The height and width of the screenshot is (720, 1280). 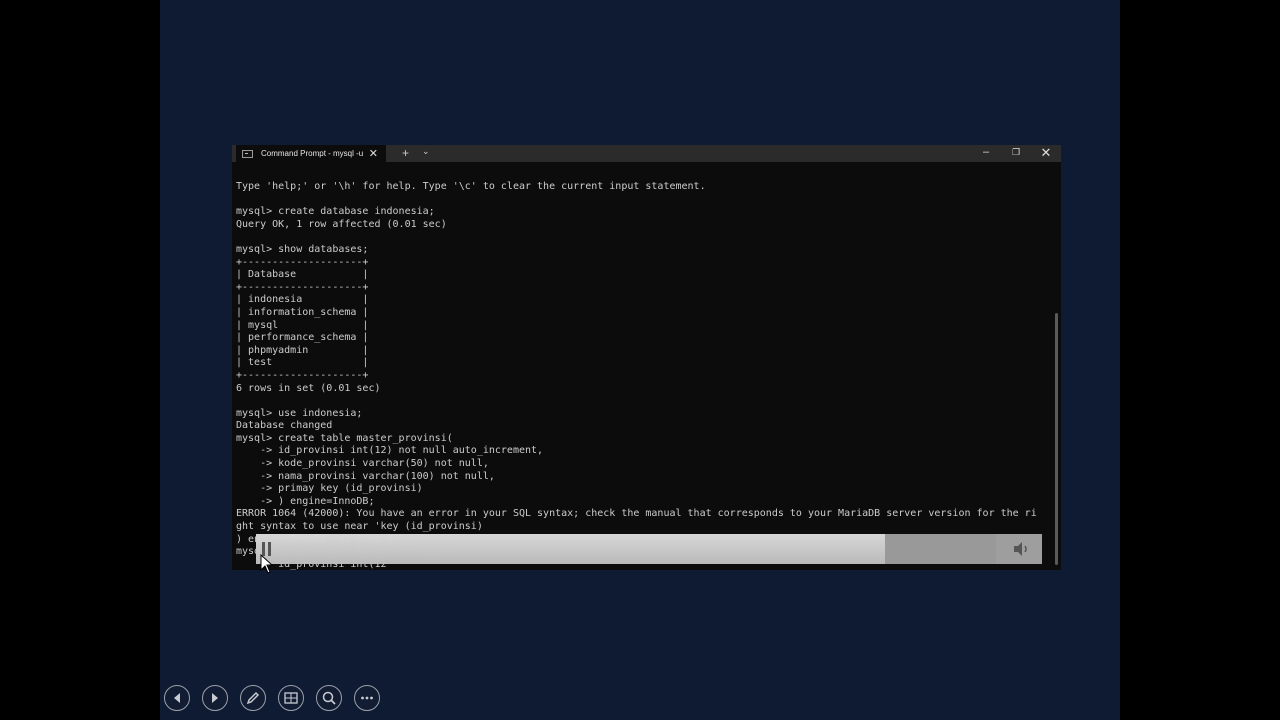 I want to click on mouse-cursor-icon, so click(x=267, y=563).